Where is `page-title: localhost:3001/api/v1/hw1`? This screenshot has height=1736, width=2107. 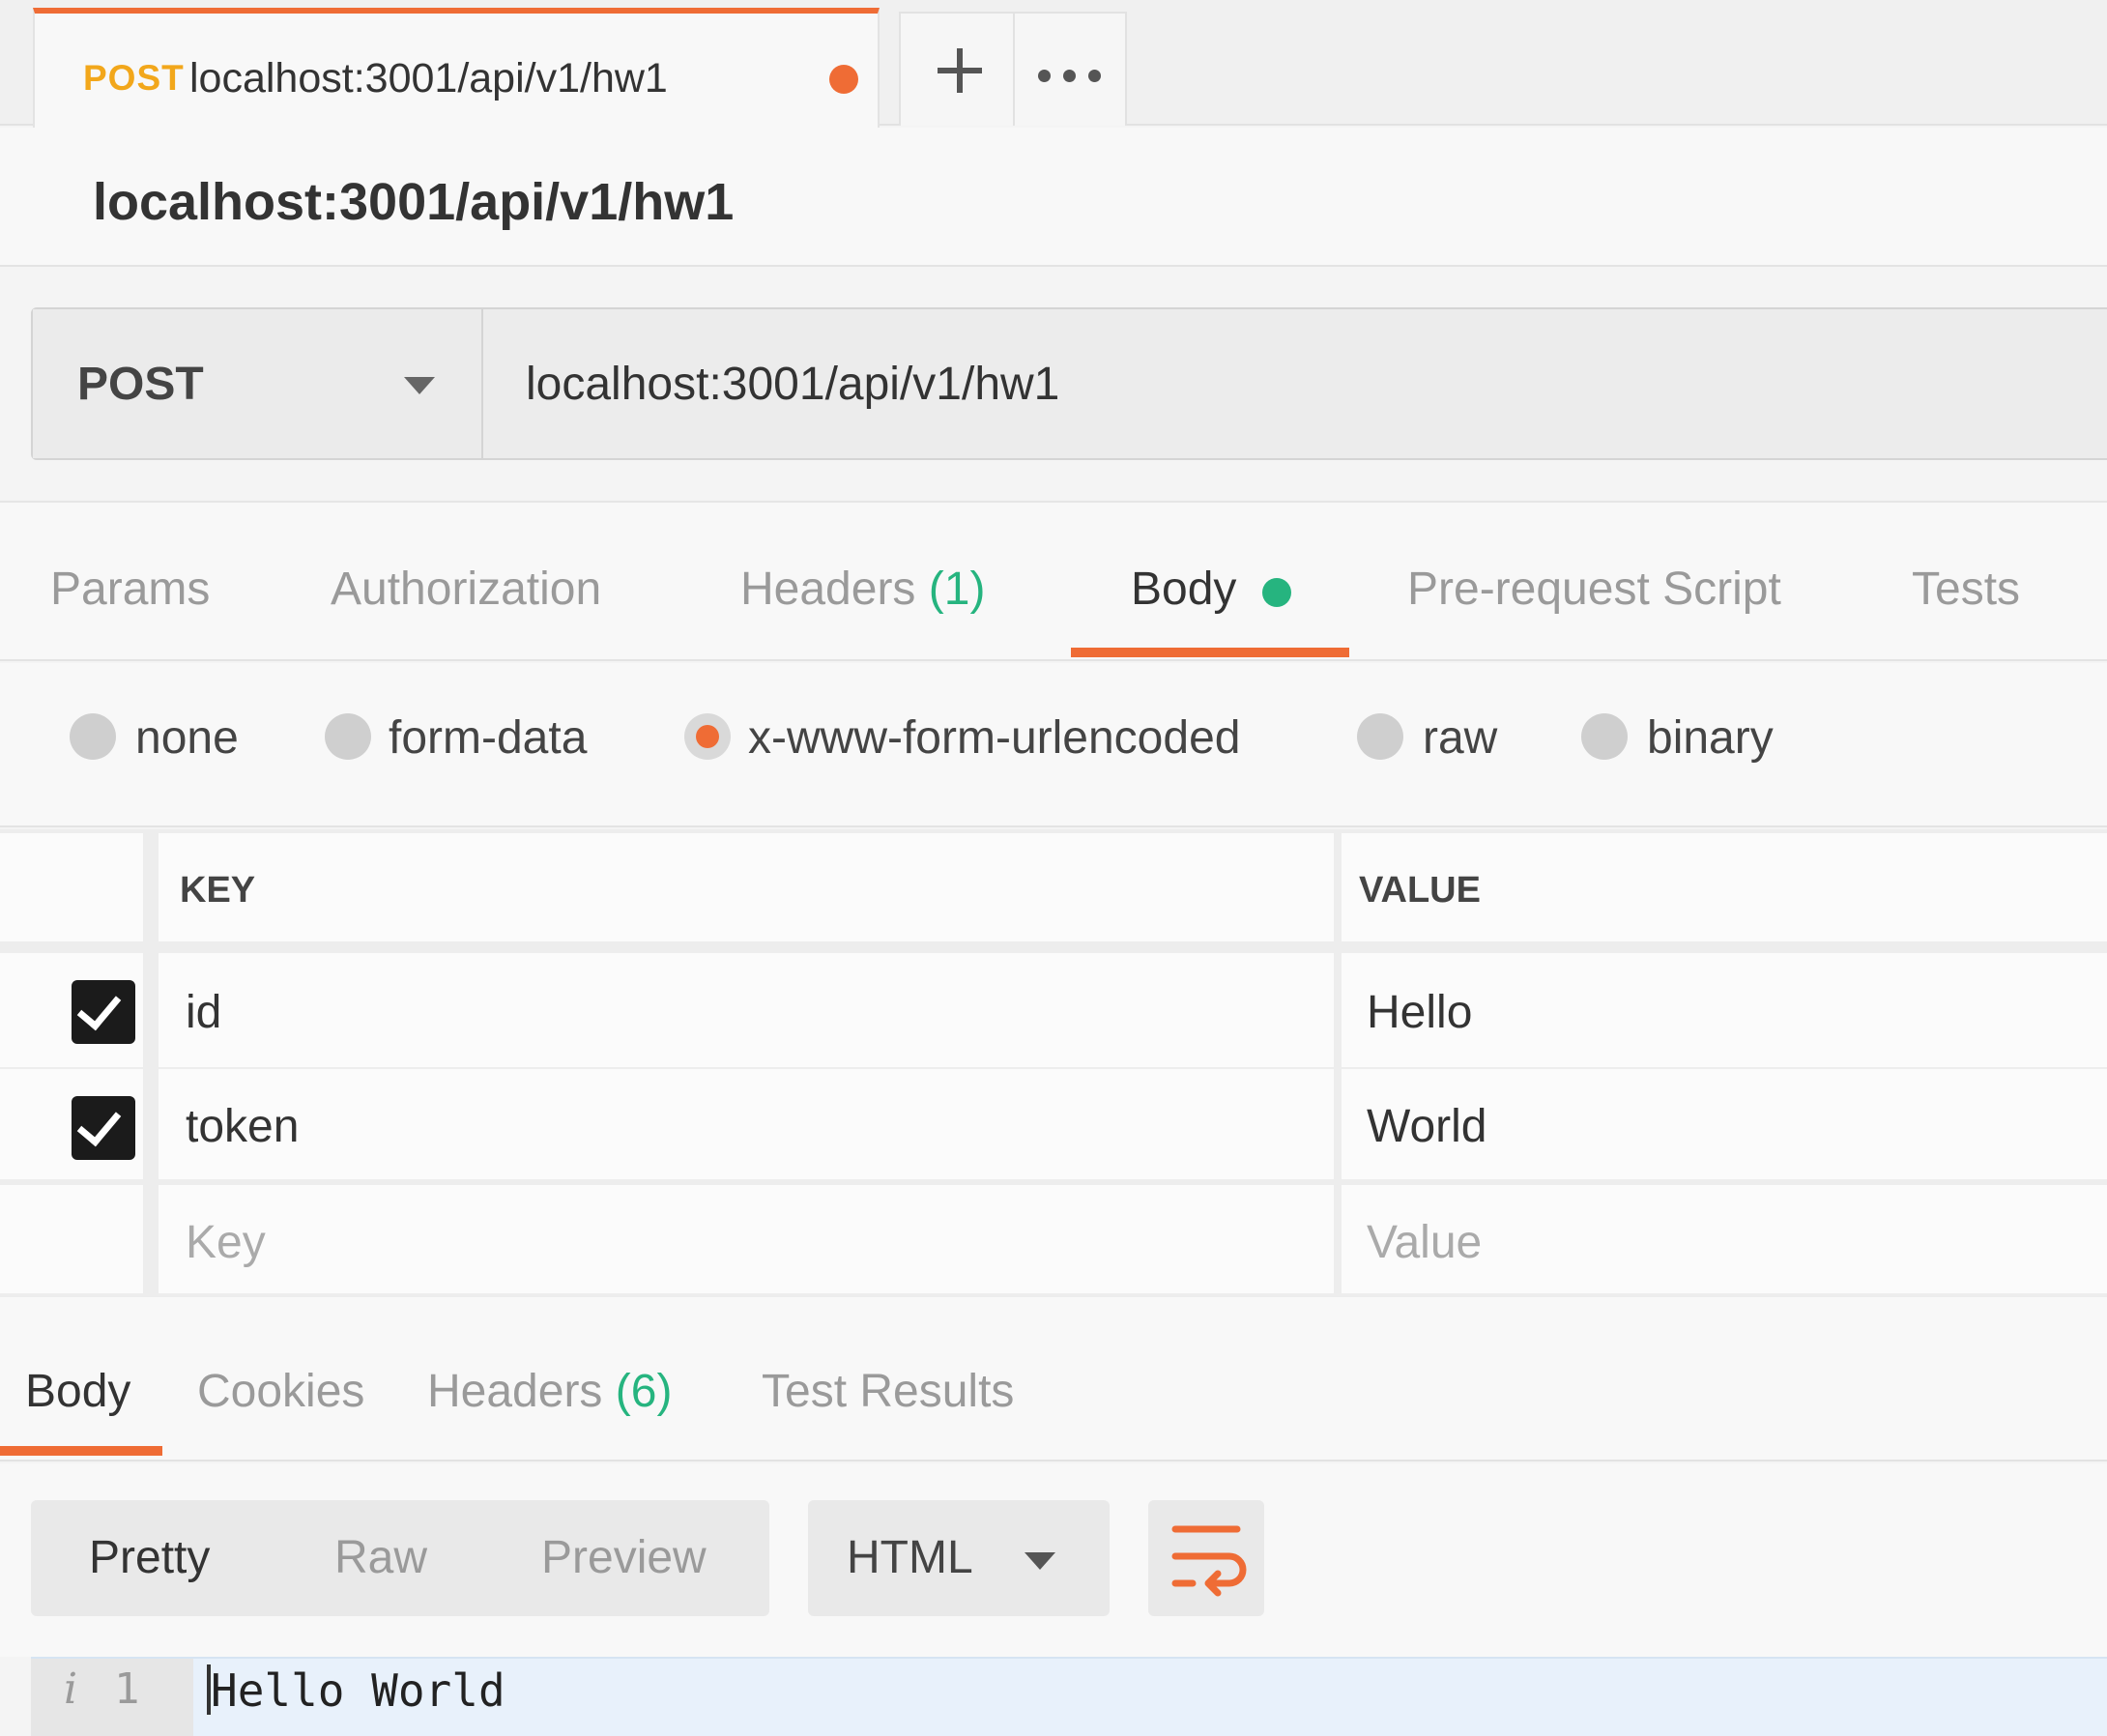 page-title: localhost:3001/api/v1/hw1 is located at coordinates (414, 202).